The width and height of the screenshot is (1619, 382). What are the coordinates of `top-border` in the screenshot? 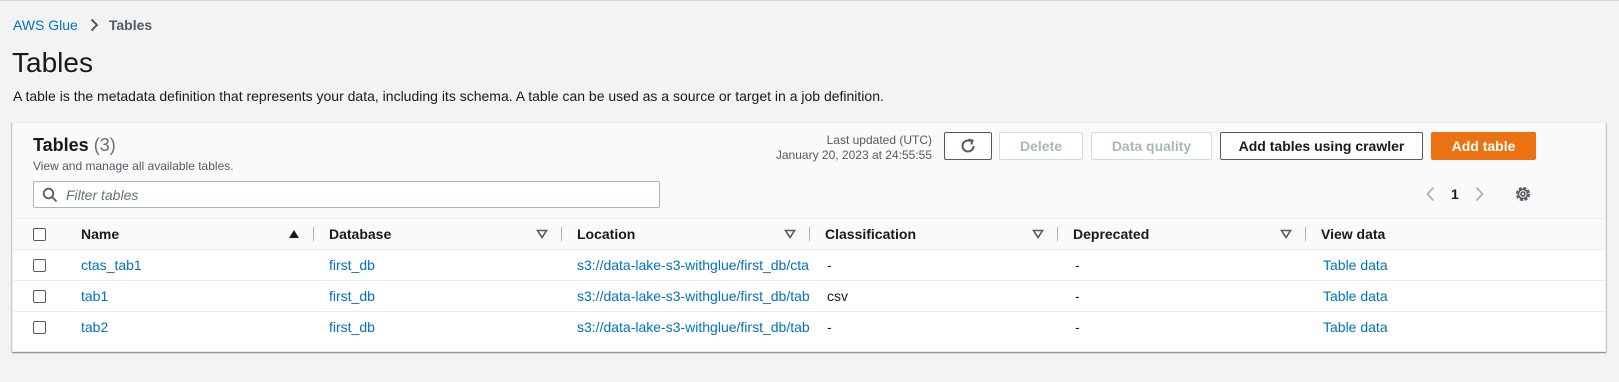 It's located at (809, 0).